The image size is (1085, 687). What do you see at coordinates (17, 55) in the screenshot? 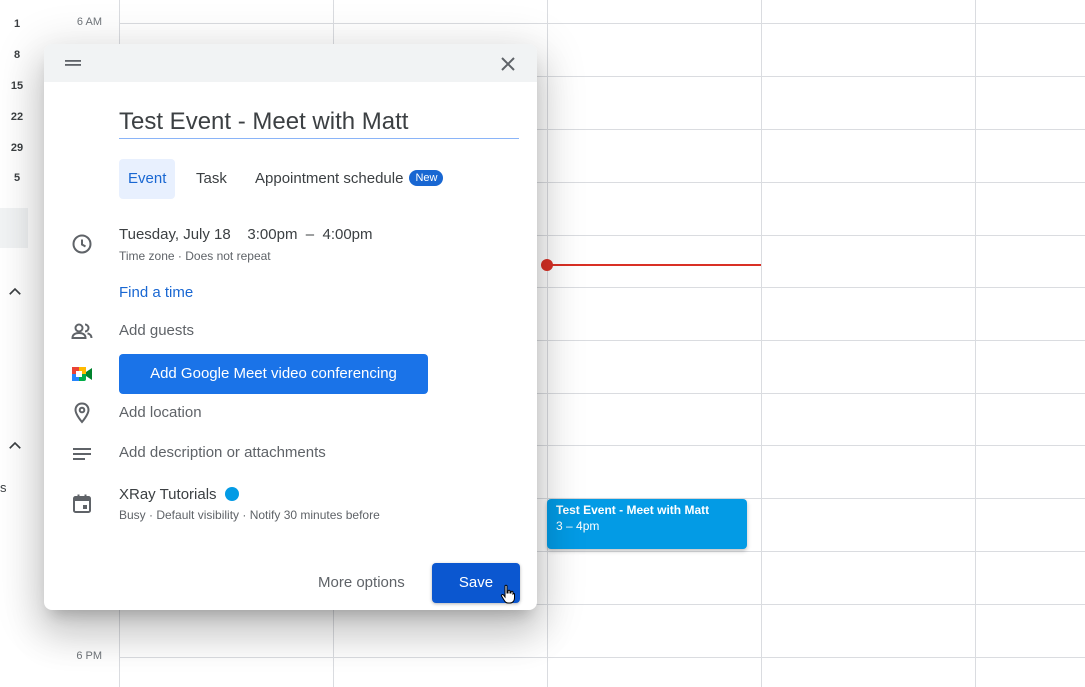
I see `mini-calendar-date: 8` at bounding box center [17, 55].